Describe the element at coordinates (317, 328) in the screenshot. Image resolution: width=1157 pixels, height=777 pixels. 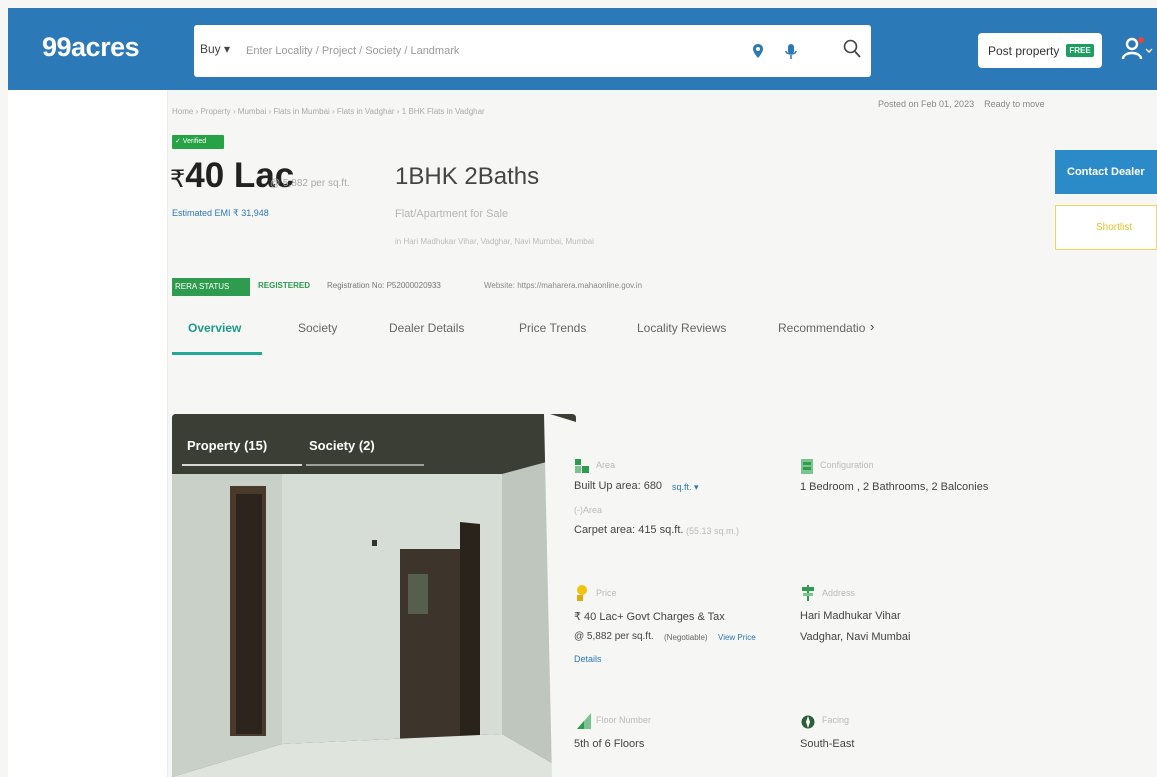
I see `tab-society: Society` at that location.